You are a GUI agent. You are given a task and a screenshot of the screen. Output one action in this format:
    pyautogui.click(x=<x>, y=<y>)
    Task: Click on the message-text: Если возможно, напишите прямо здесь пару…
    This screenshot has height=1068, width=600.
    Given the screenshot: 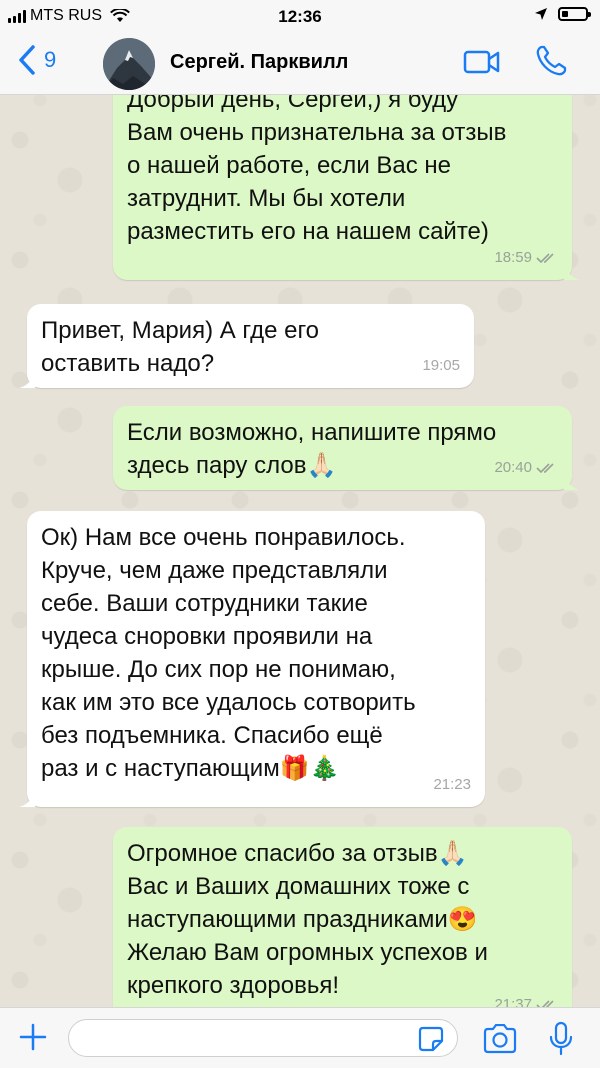 What is the action you would take?
    pyautogui.click(x=312, y=449)
    